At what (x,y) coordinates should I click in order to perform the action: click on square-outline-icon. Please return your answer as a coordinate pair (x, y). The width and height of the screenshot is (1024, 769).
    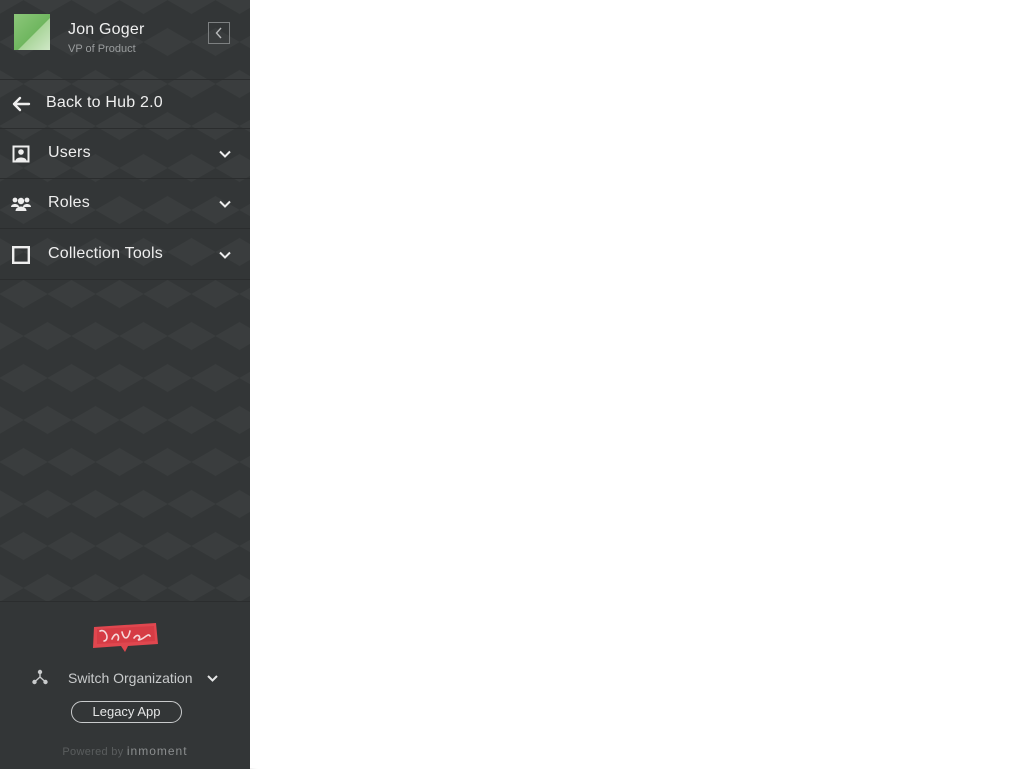
    Looking at the image, I should click on (21, 255).